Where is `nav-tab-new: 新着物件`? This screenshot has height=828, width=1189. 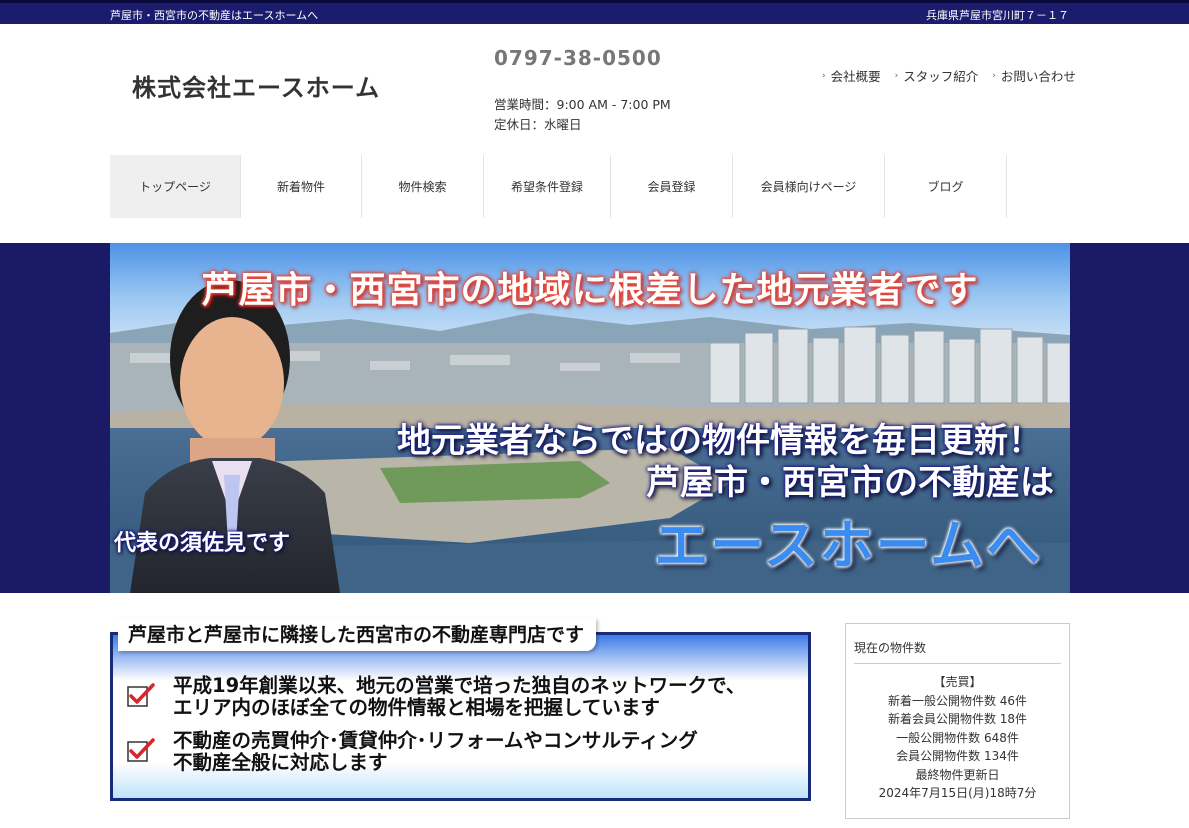 nav-tab-new: 新着物件 is located at coordinates (301, 186).